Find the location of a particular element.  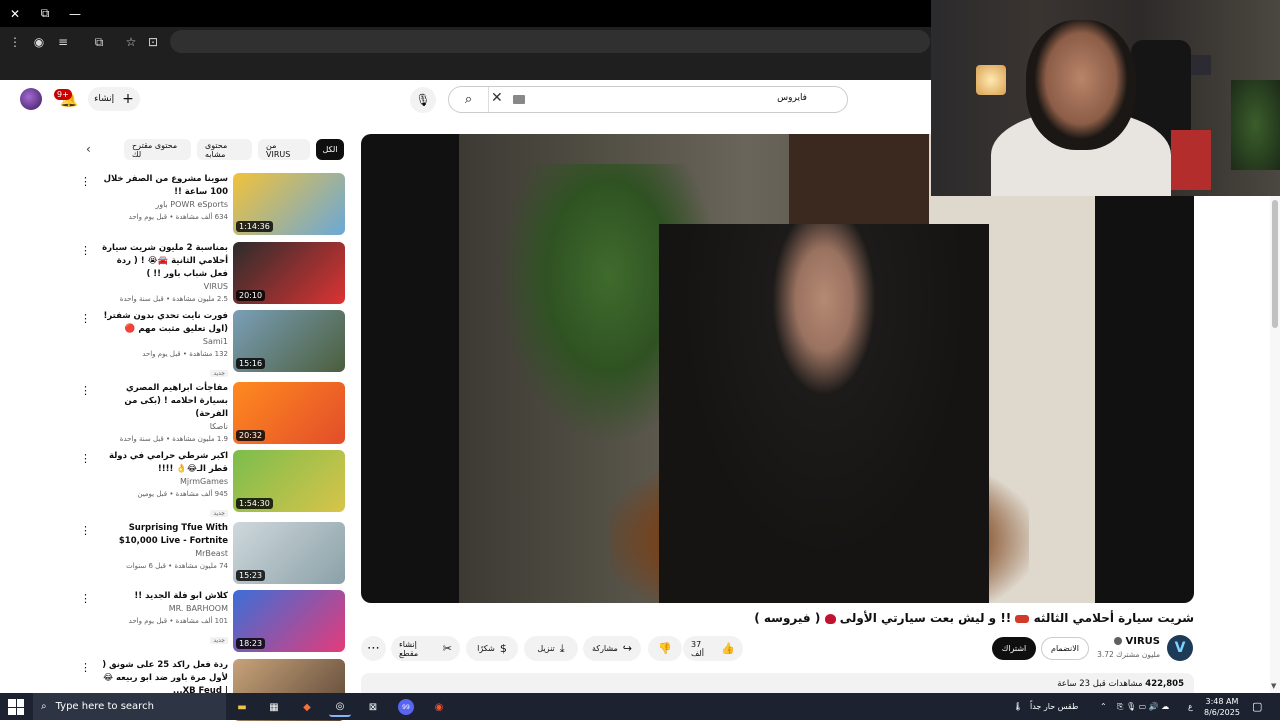

chrome-icon: ◎ is located at coordinates (340, 707).